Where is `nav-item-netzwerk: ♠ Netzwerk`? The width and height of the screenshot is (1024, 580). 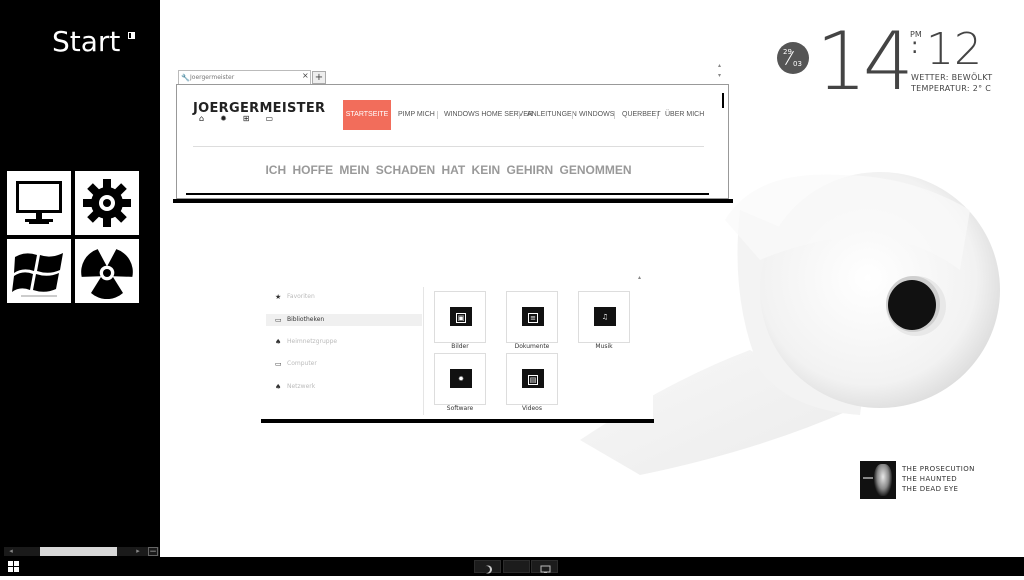
nav-item-netzwerk: ♠ Netzwerk is located at coordinates (344, 387).